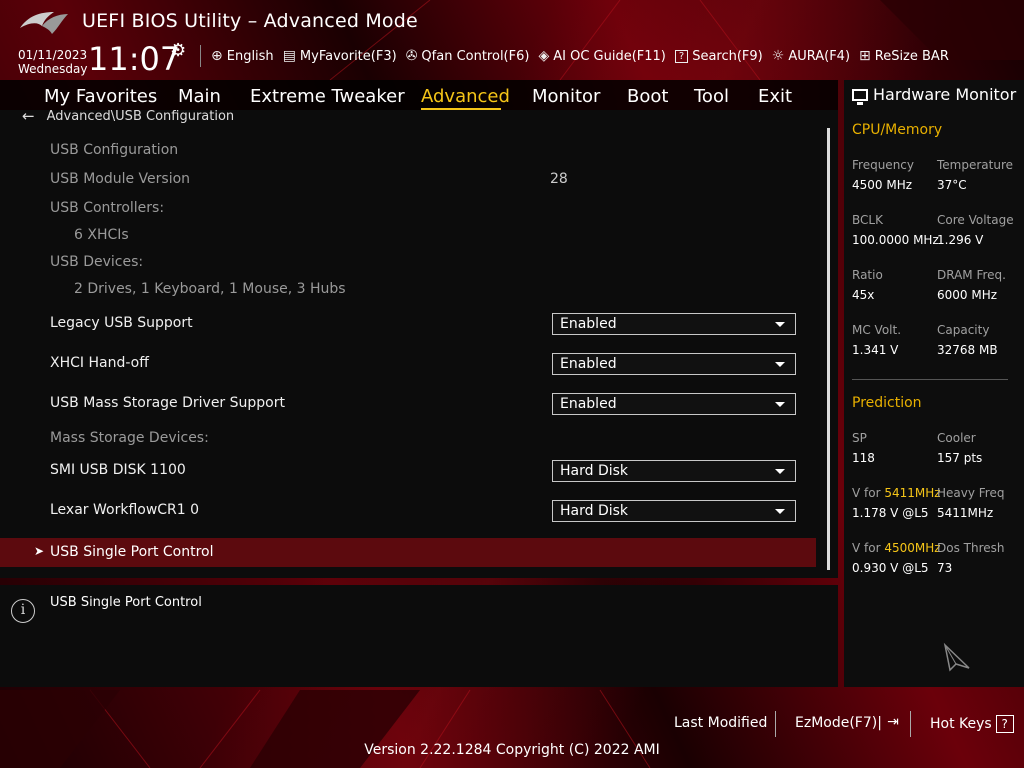  I want to click on tab-exit: Exit, so click(775, 96).